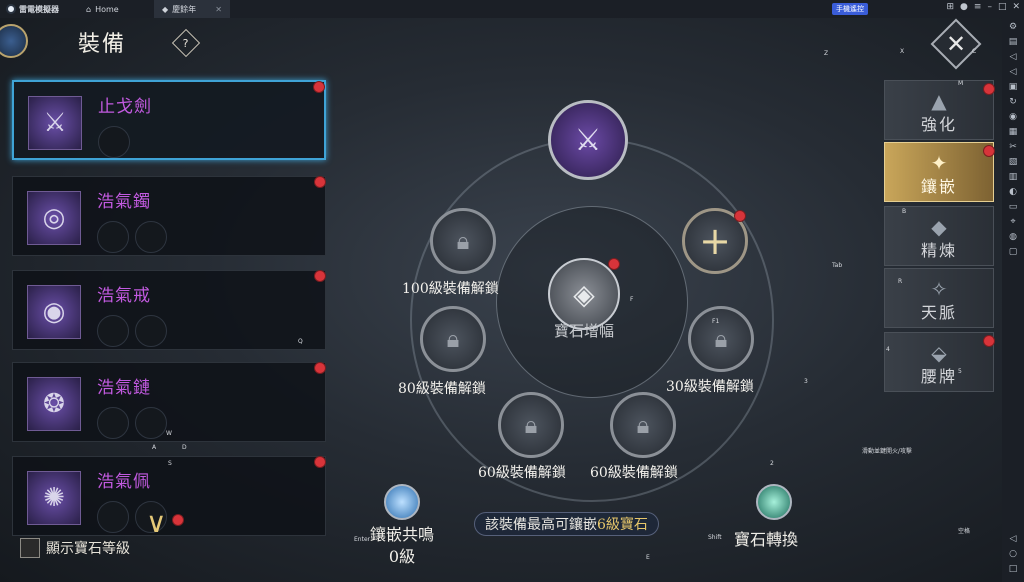 This screenshot has height=582, width=1024. I want to click on resonance-level: 0級, so click(402, 556).